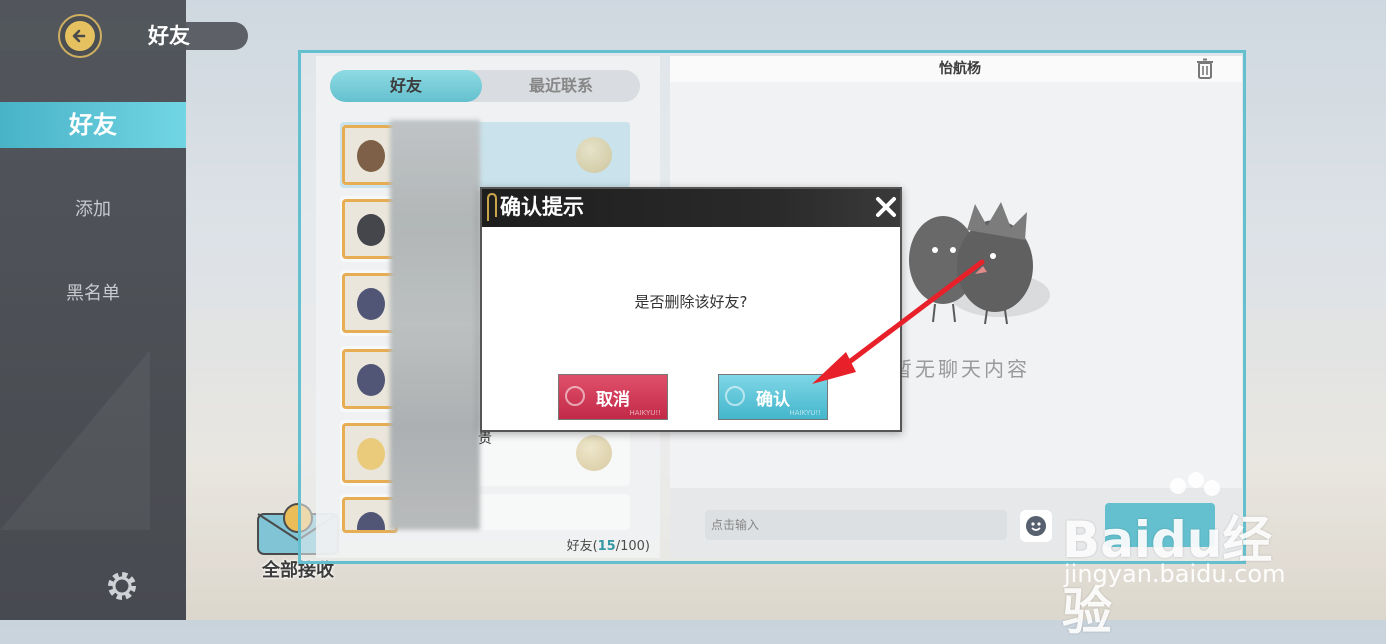 The width and height of the screenshot is (1386, 644). Describe the element at coordinates (1175, 574) in the screenshot. I see `watermark-site: jingyan.baidu.com` at that location.